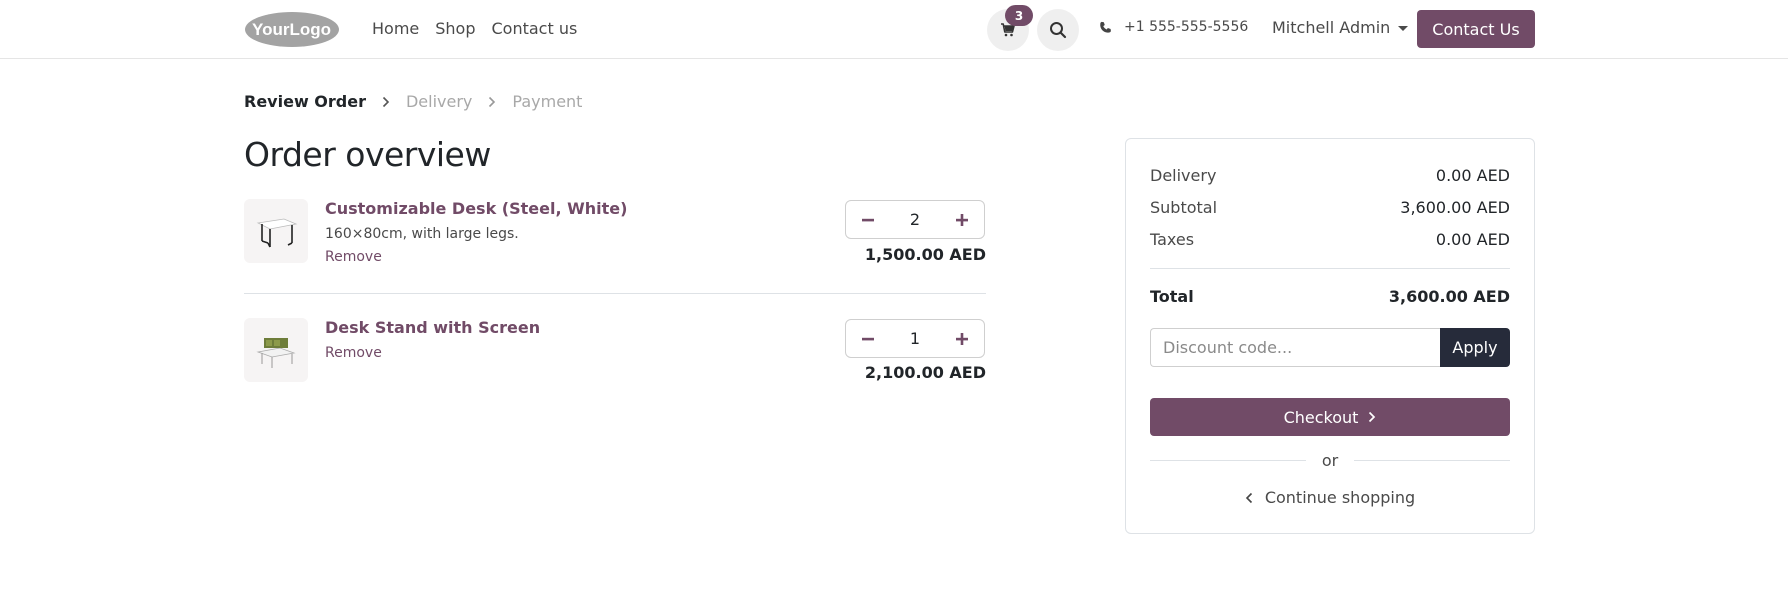  I want to click on phone-number: +1 555-555-5556, so click(1186, 27).